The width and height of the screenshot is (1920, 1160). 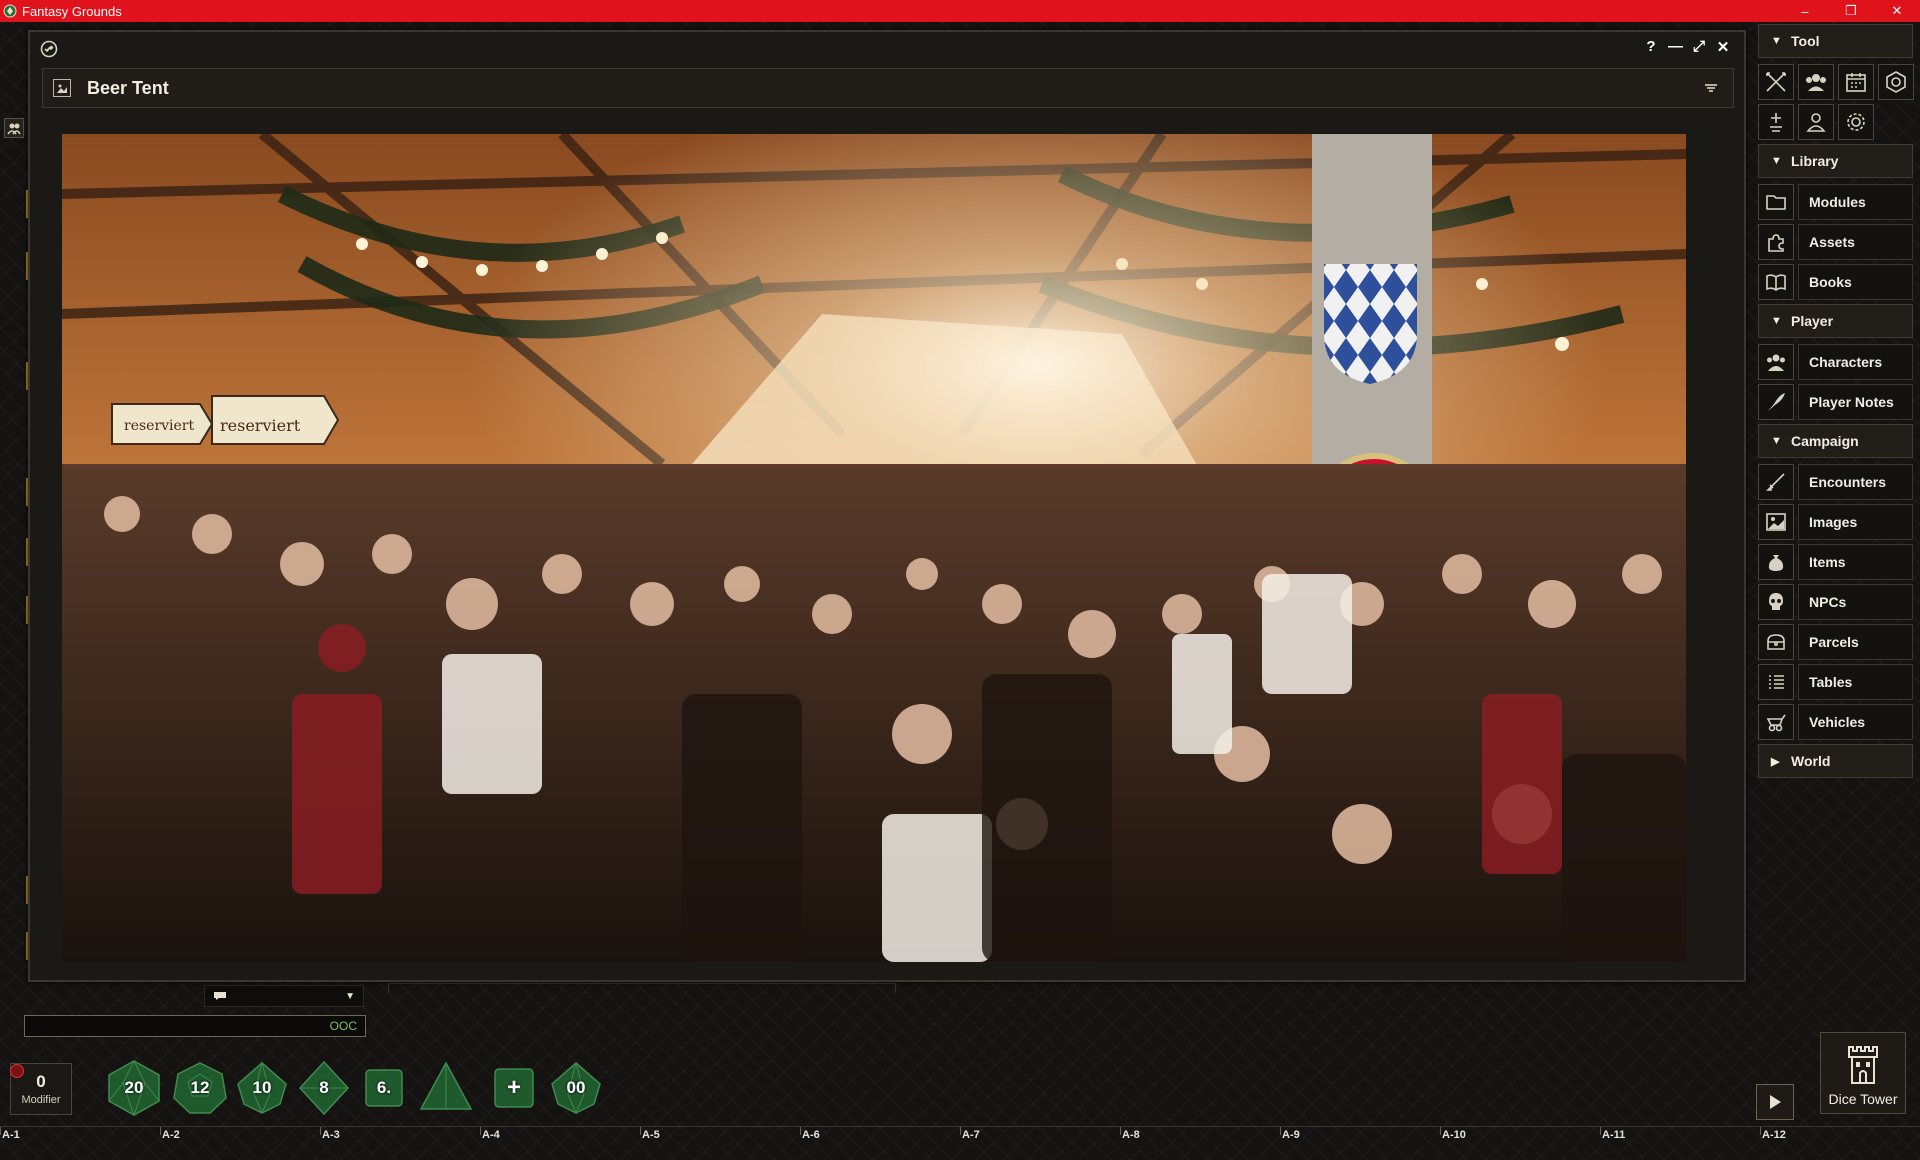 What do you see at coordinates (1863, 1099) in the screenshot?
I see `dice-tower-label: Dice Tower` at bounding box center [1863, 1099].